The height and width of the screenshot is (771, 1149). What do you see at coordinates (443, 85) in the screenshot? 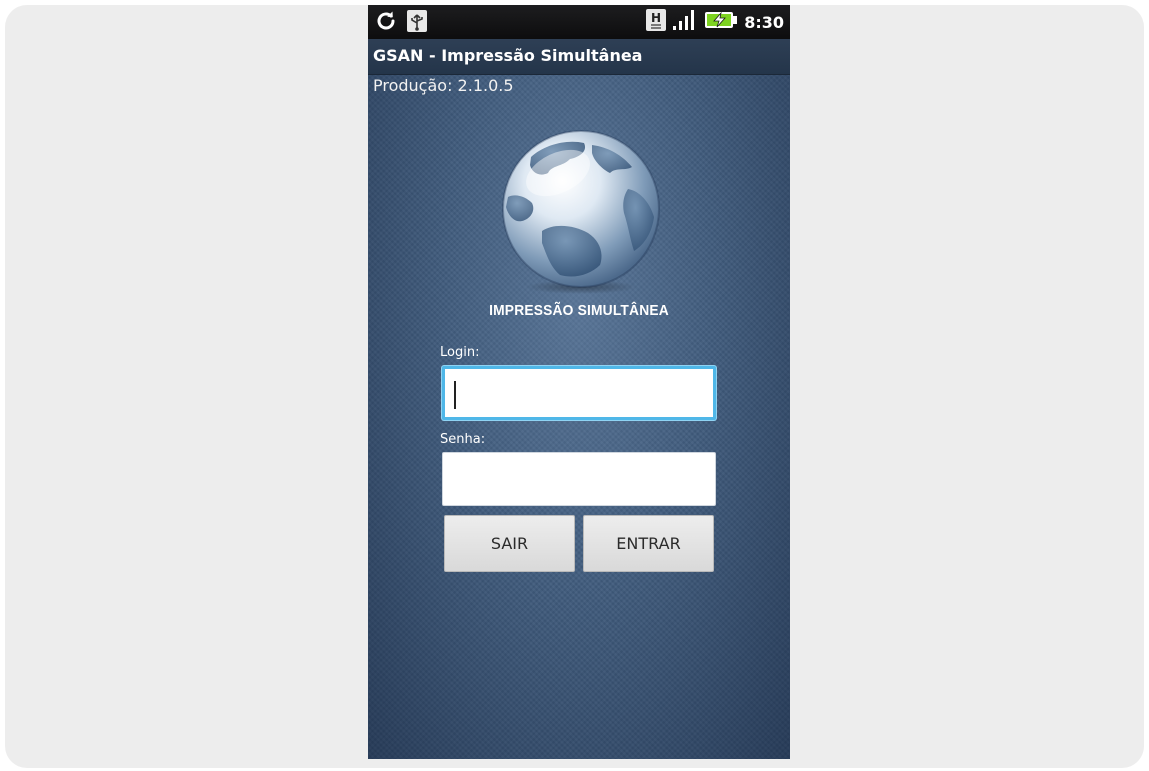
I see `version-label: Produção: 2.1.0.5` at bounding box center [443, 85].